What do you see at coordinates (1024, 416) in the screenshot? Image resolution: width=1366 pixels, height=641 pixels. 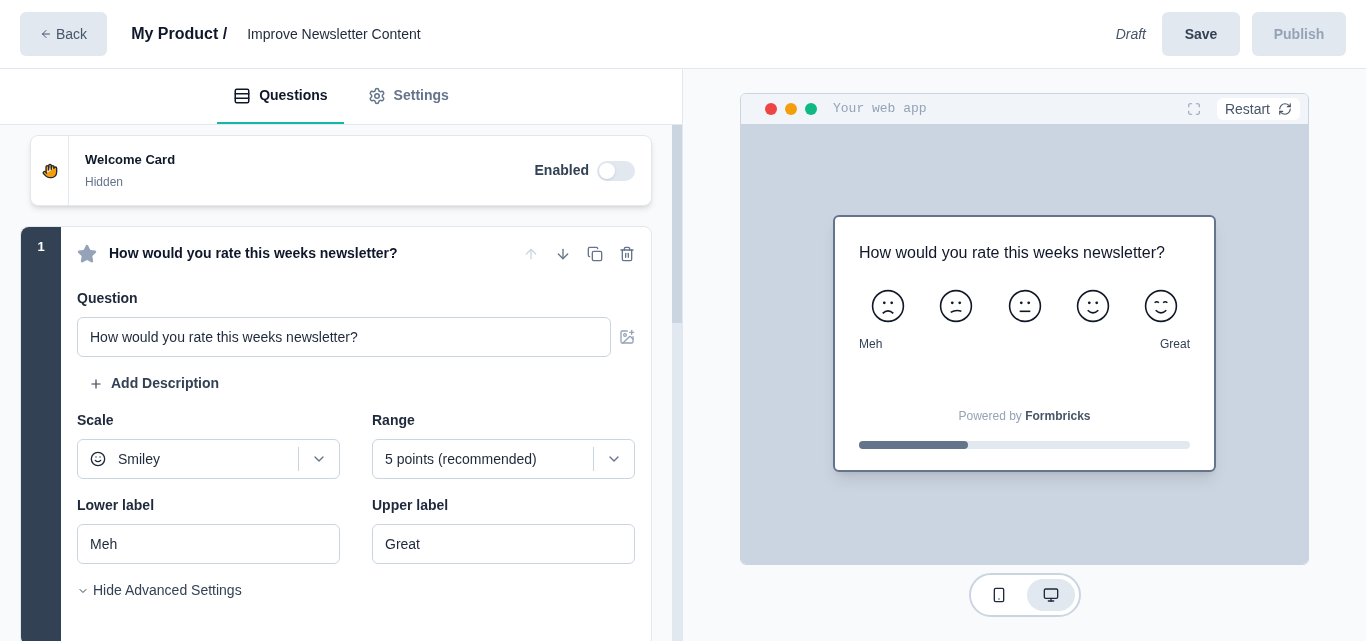 I see `powered-by-text: Powered by Formbricks` at bounding box center [1024, 416].